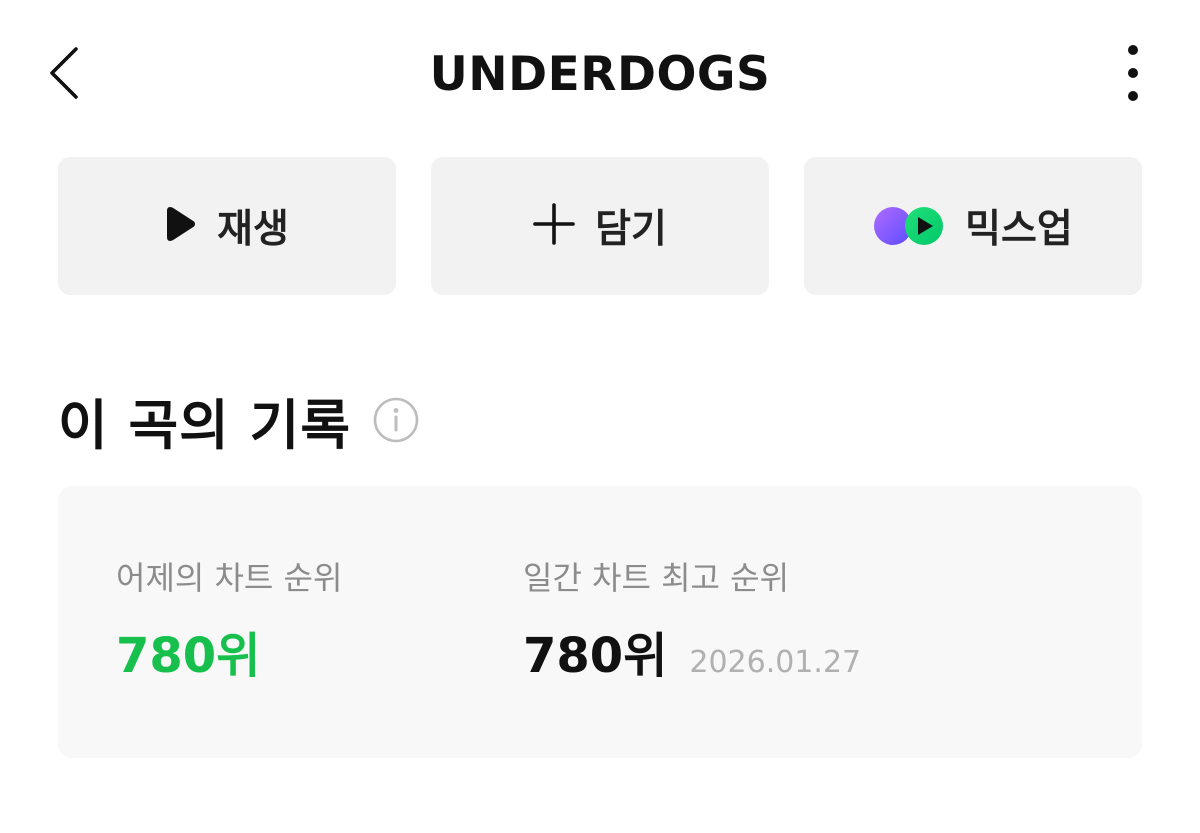 This screenshot has height=833, width=1200. I want to click on chevron-left-icon, so click(64, 75).